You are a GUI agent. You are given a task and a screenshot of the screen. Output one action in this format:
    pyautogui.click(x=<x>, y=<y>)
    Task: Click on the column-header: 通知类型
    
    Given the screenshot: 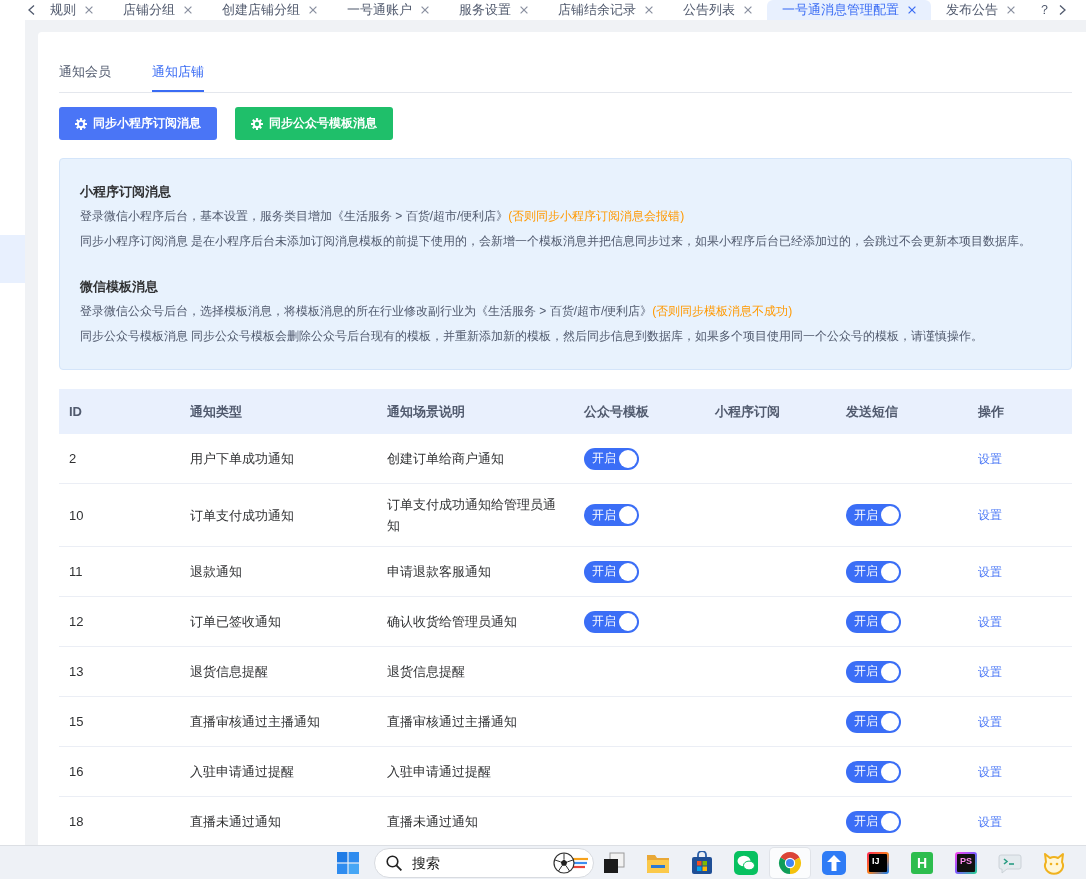 What is the action you would take?
    pyautogui.click(x=278, y=411)
    